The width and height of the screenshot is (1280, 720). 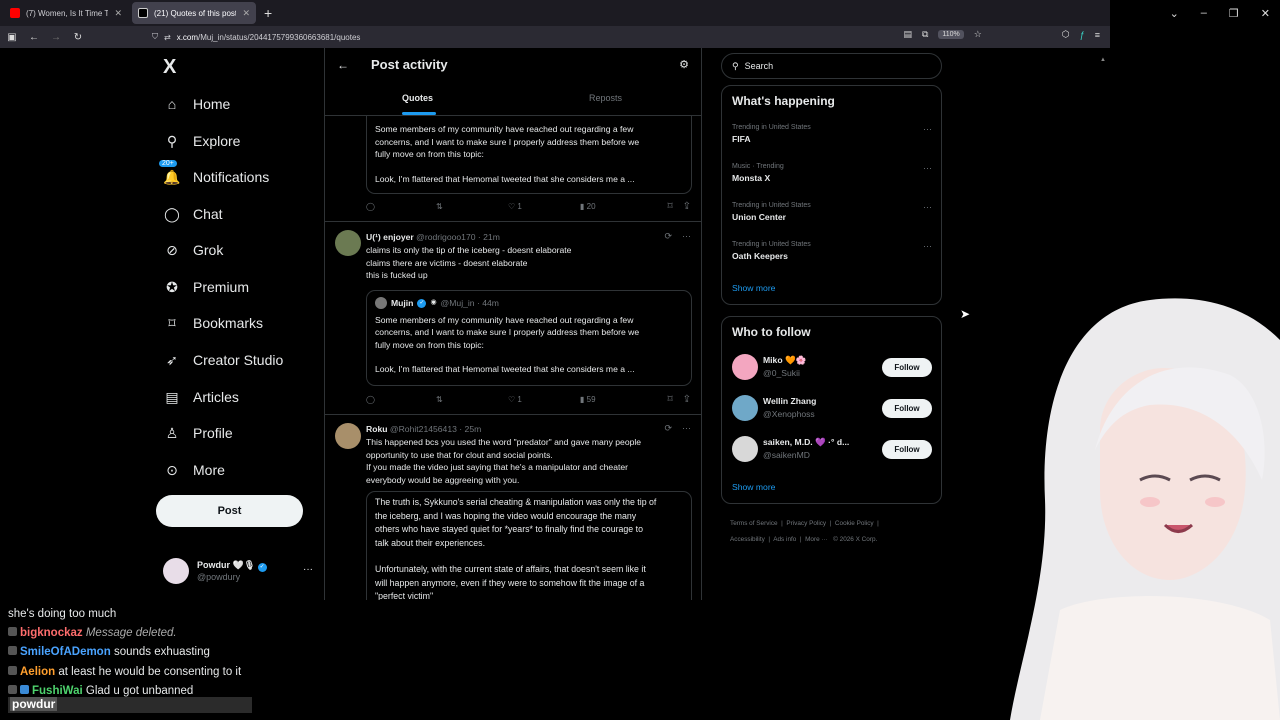 What do you see at coordinates (201, 397) in the screenshot?
I see `nav-articles: ▤ Articles` at bounding box center [201, 397].